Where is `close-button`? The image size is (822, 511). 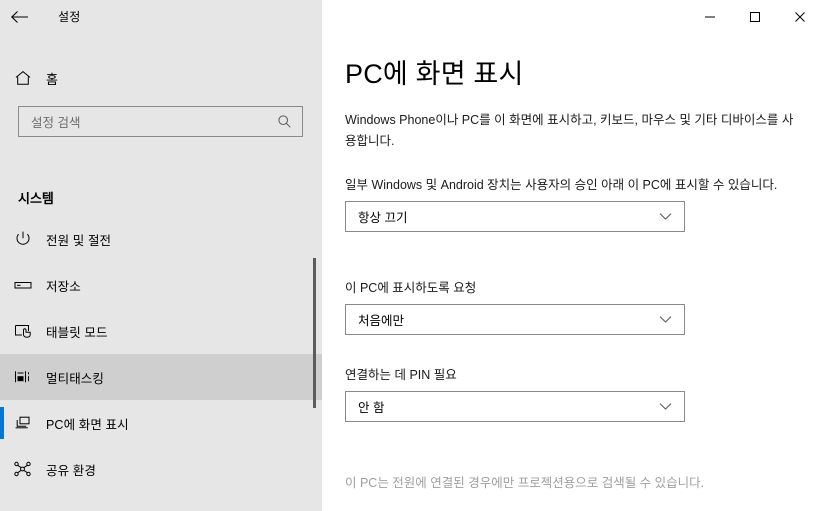
close-button is located at coordinates (799, 16).